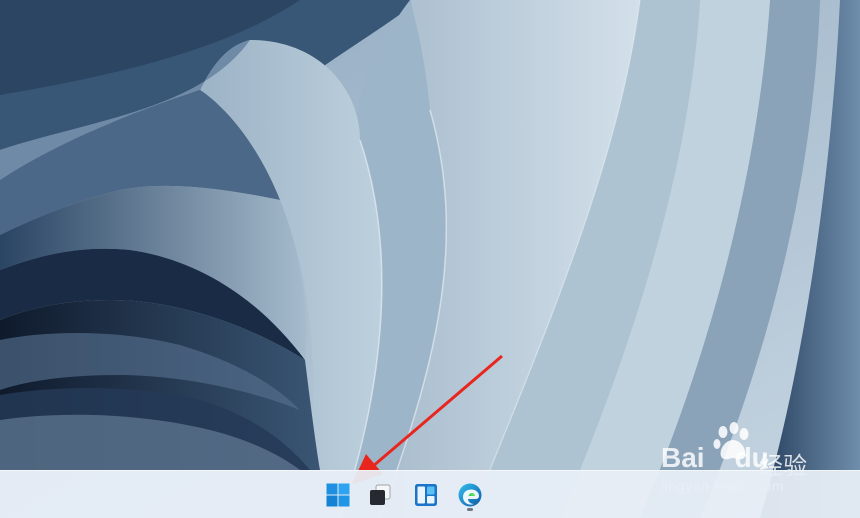 The width and height of the screenshot is (860, 518). I want to click on task-view-icon, so click(380, 494).